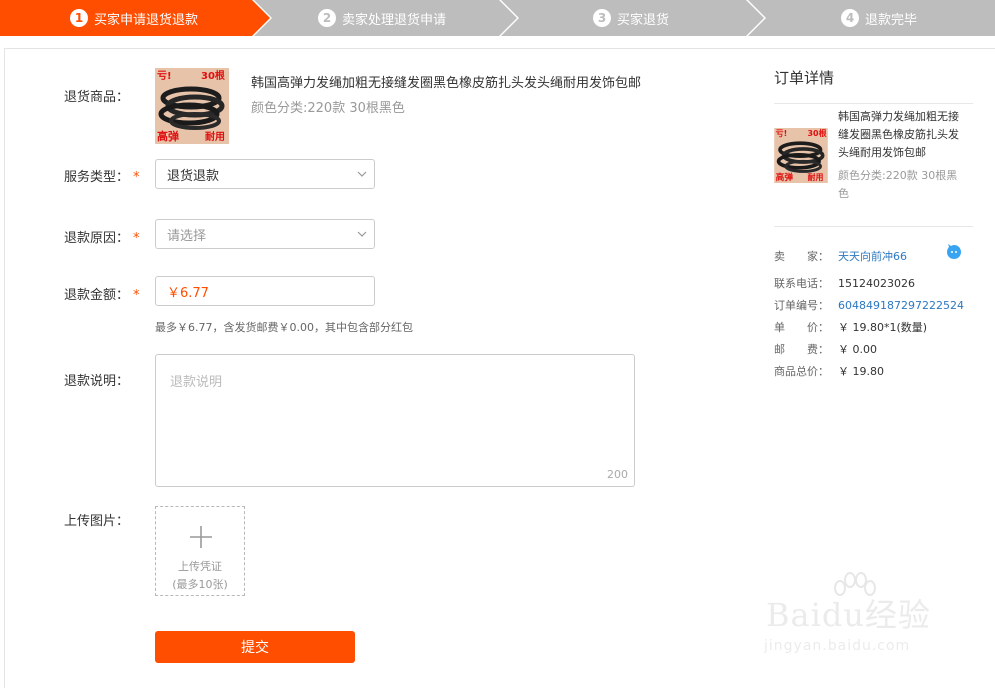 The width and height of the screenshot is (995, 688). Describe the element at coordinates (97, 381) in the screenshot. I see `refund-description-label: 退款说明：` at that location.